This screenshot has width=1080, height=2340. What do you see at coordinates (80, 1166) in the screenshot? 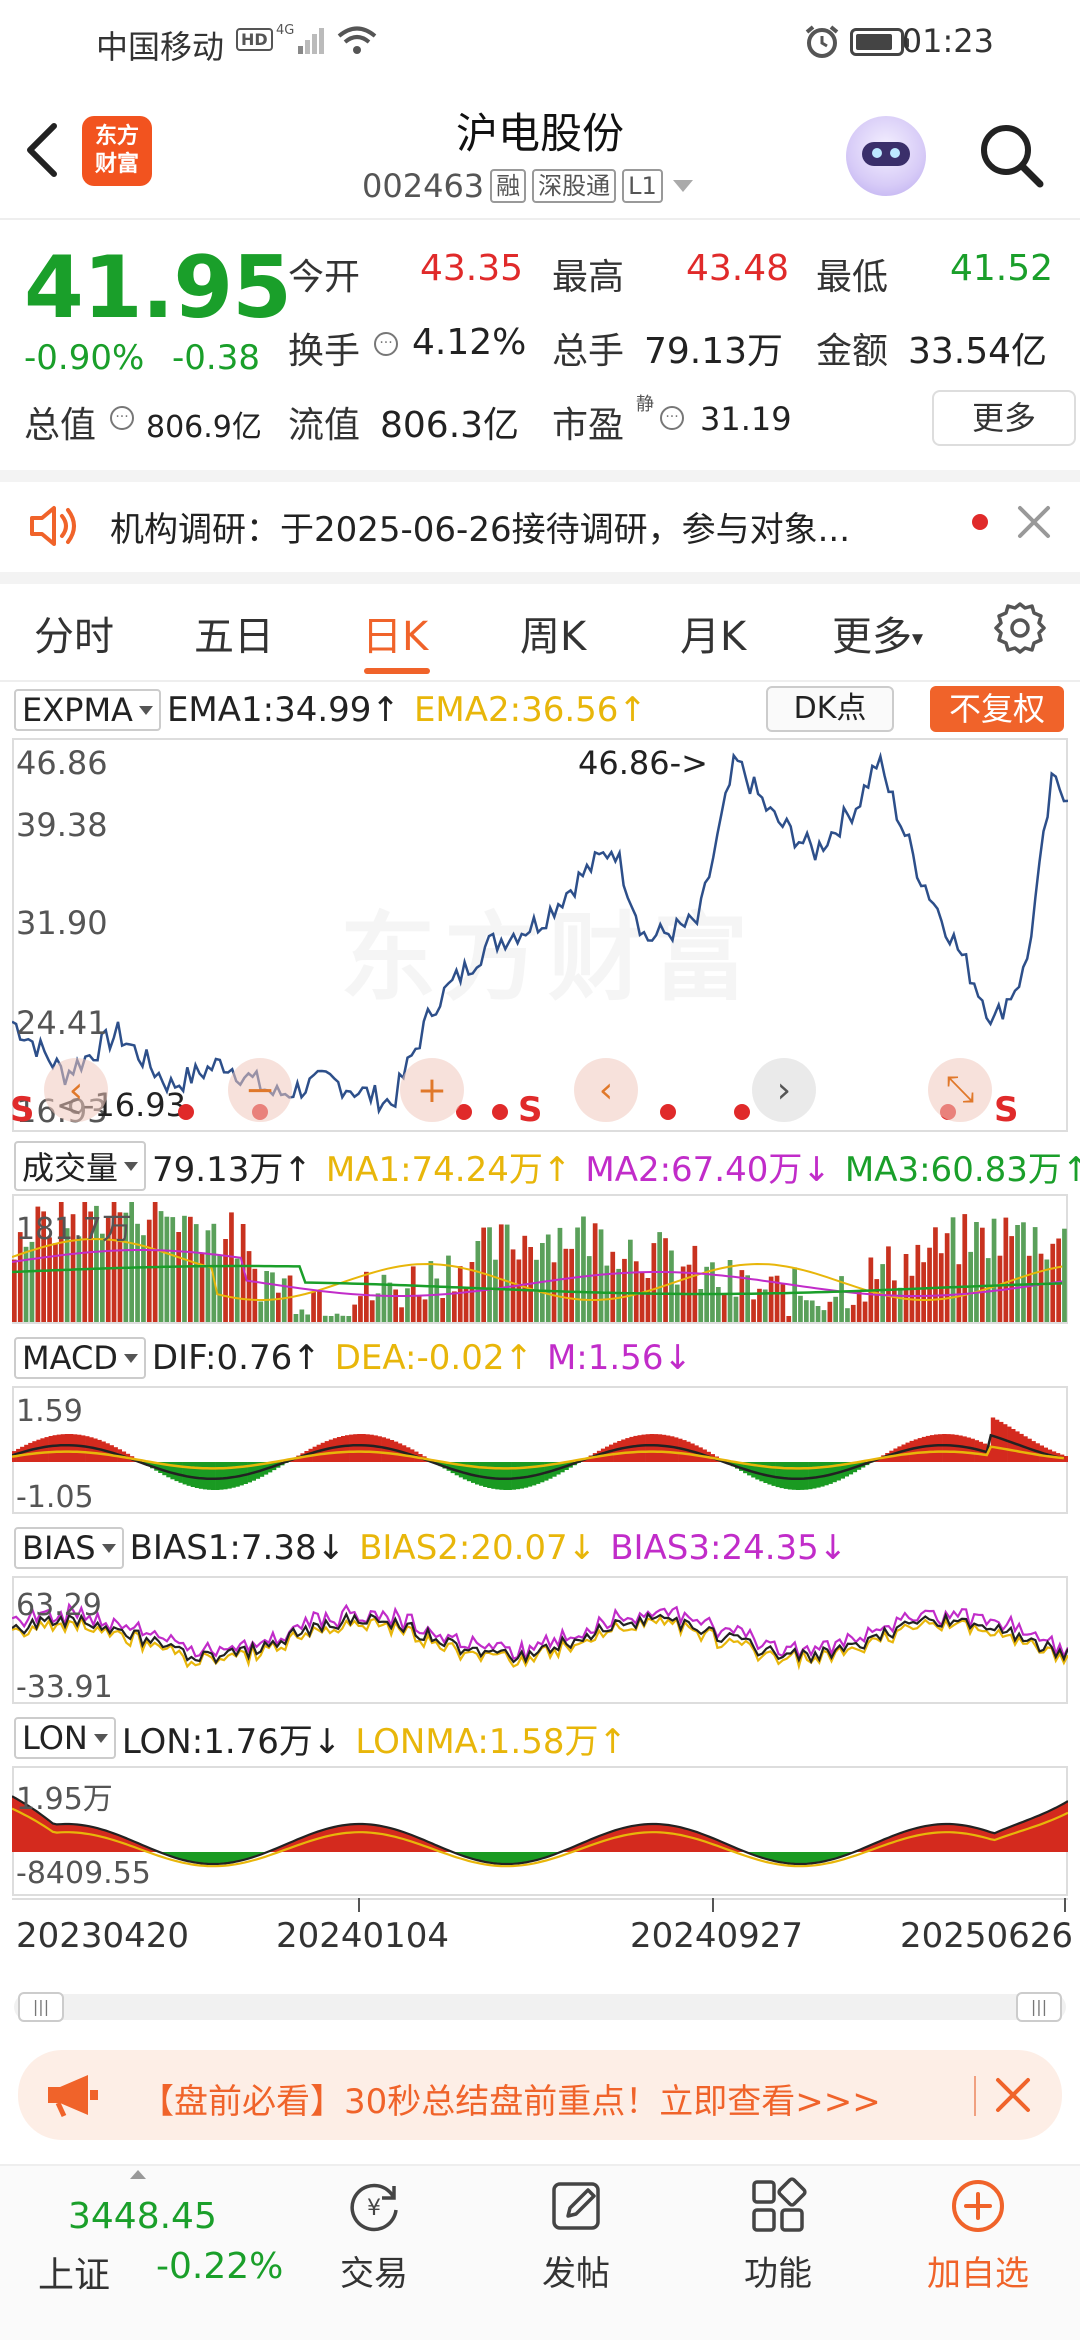
I see `indicator-select-volume: 成交量` at bounding box center [80, 1166].